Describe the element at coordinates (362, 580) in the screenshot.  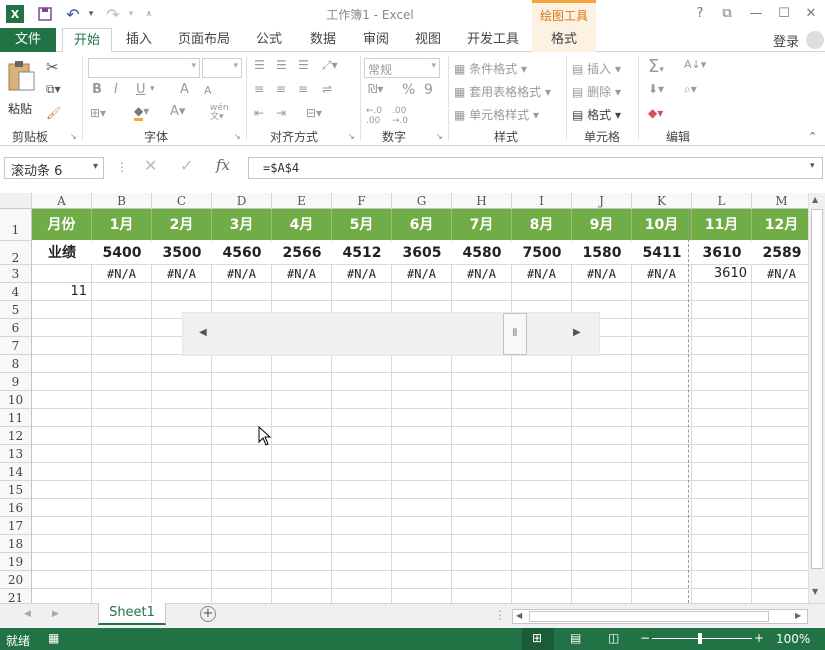
I see `cell-f20` at that location.